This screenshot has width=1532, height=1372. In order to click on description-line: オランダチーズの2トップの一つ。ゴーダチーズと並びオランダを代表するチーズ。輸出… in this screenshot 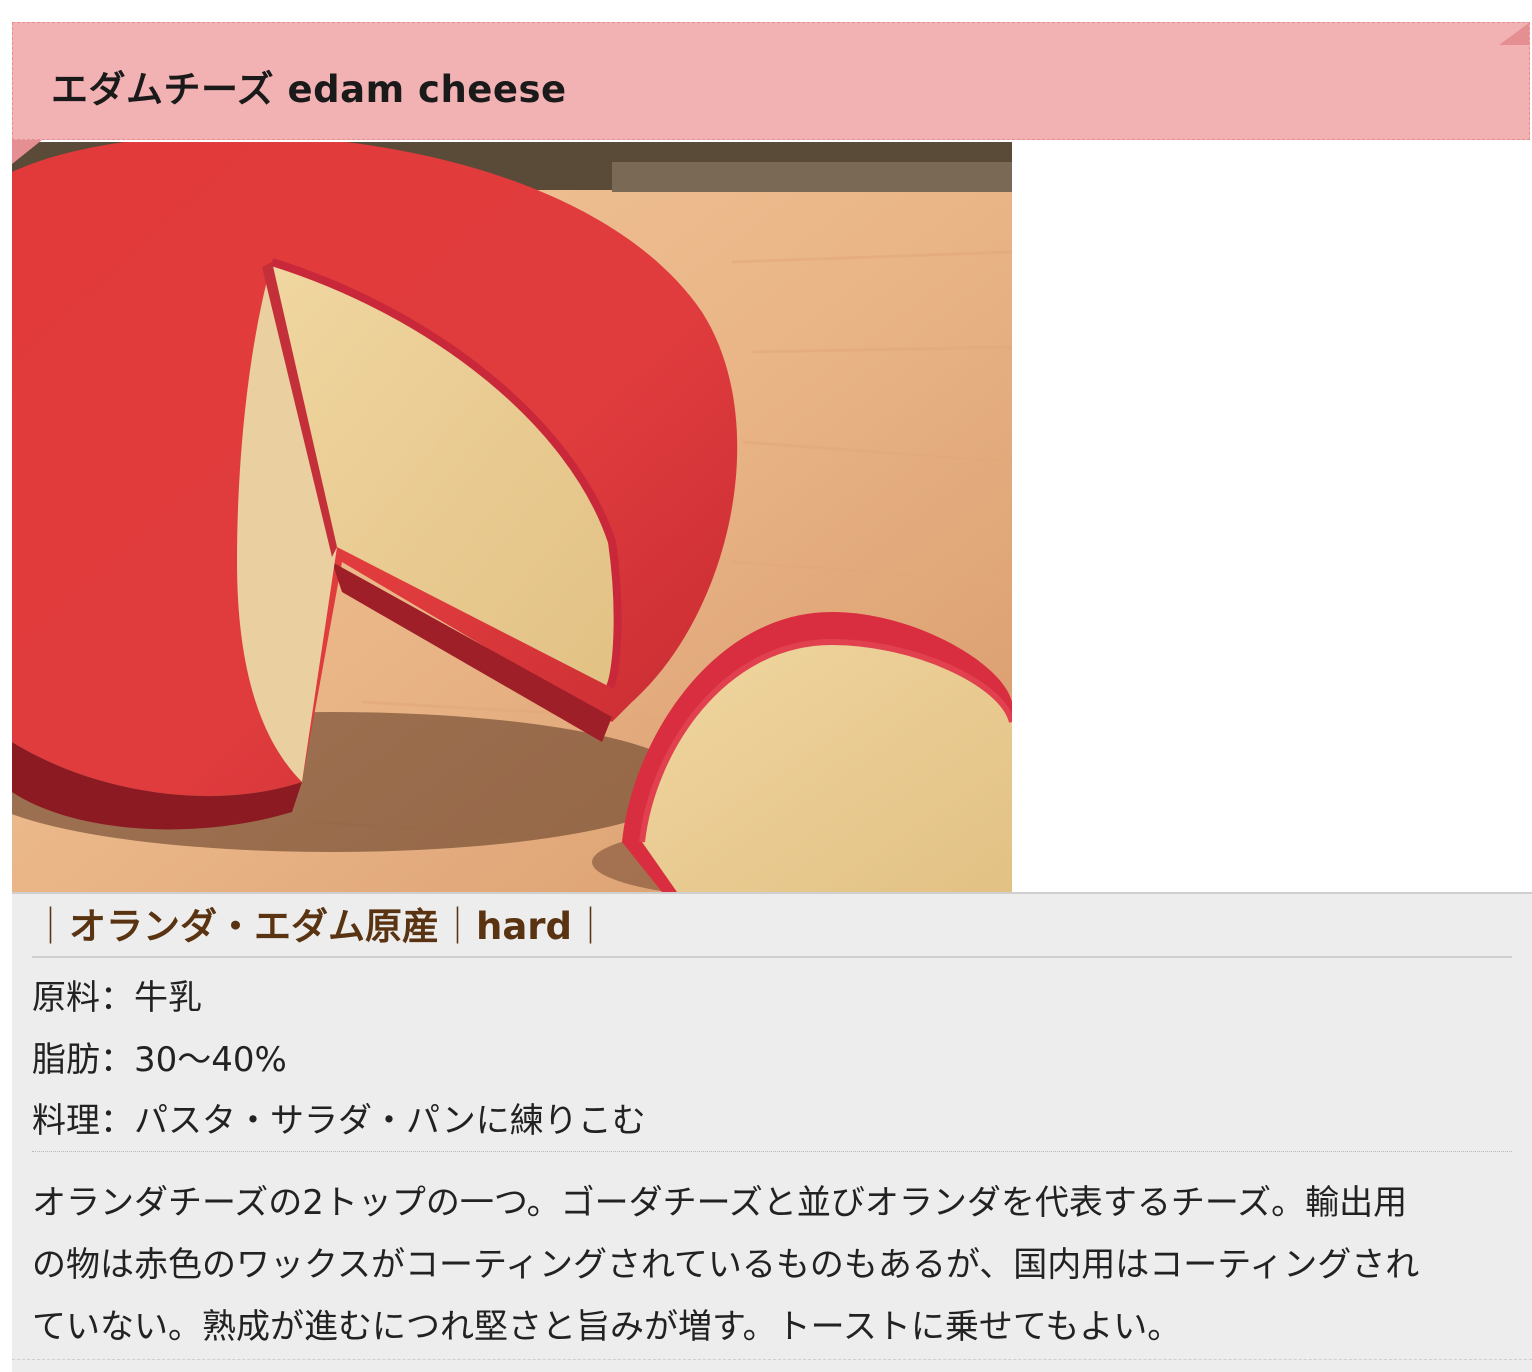, I will do `click(720, 1203)`.